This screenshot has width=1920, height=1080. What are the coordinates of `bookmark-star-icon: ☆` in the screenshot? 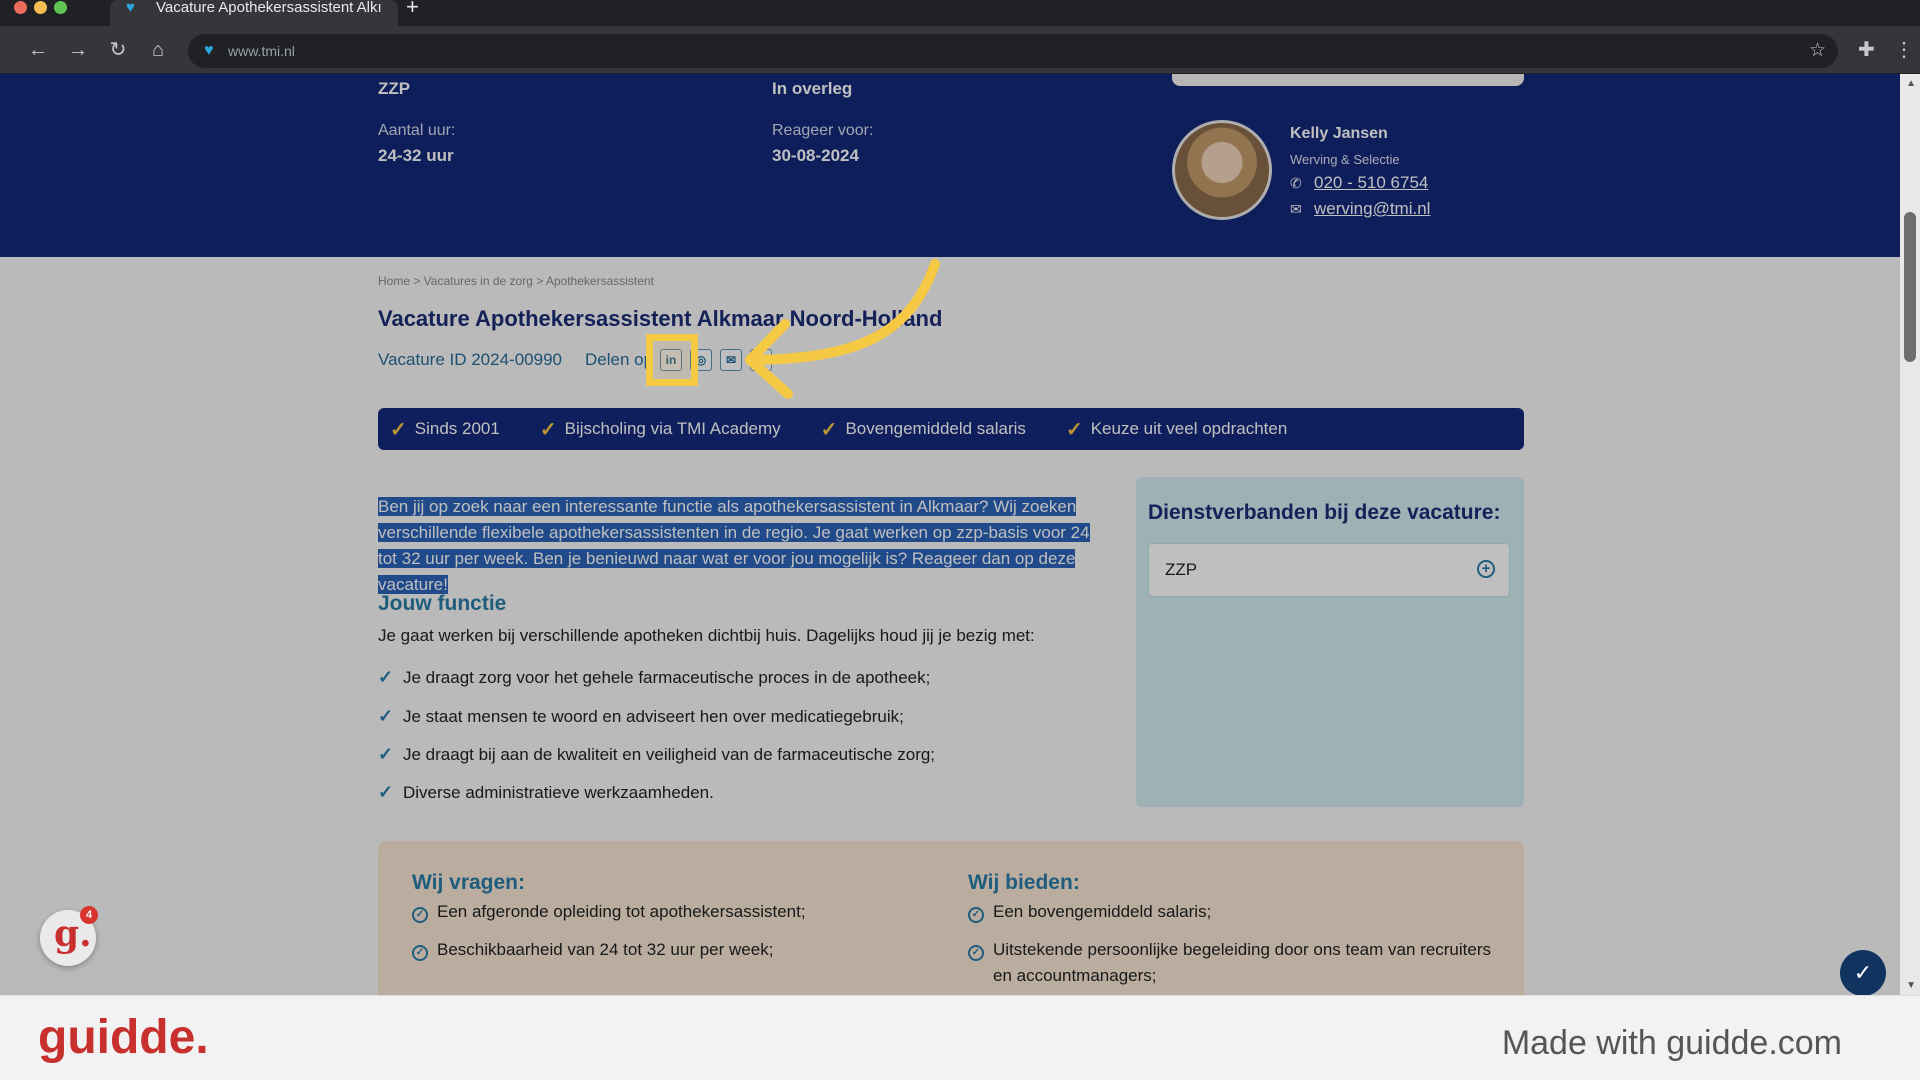 It's located at (1817, 51).